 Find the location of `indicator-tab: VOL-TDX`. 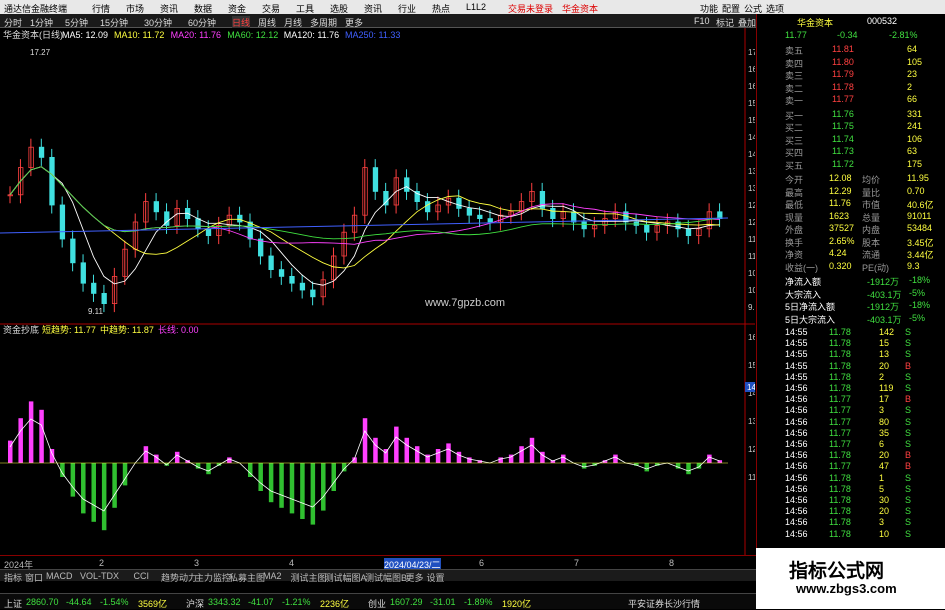

indicator-tab: VOL-TDX is located at coordinates (99, 576).